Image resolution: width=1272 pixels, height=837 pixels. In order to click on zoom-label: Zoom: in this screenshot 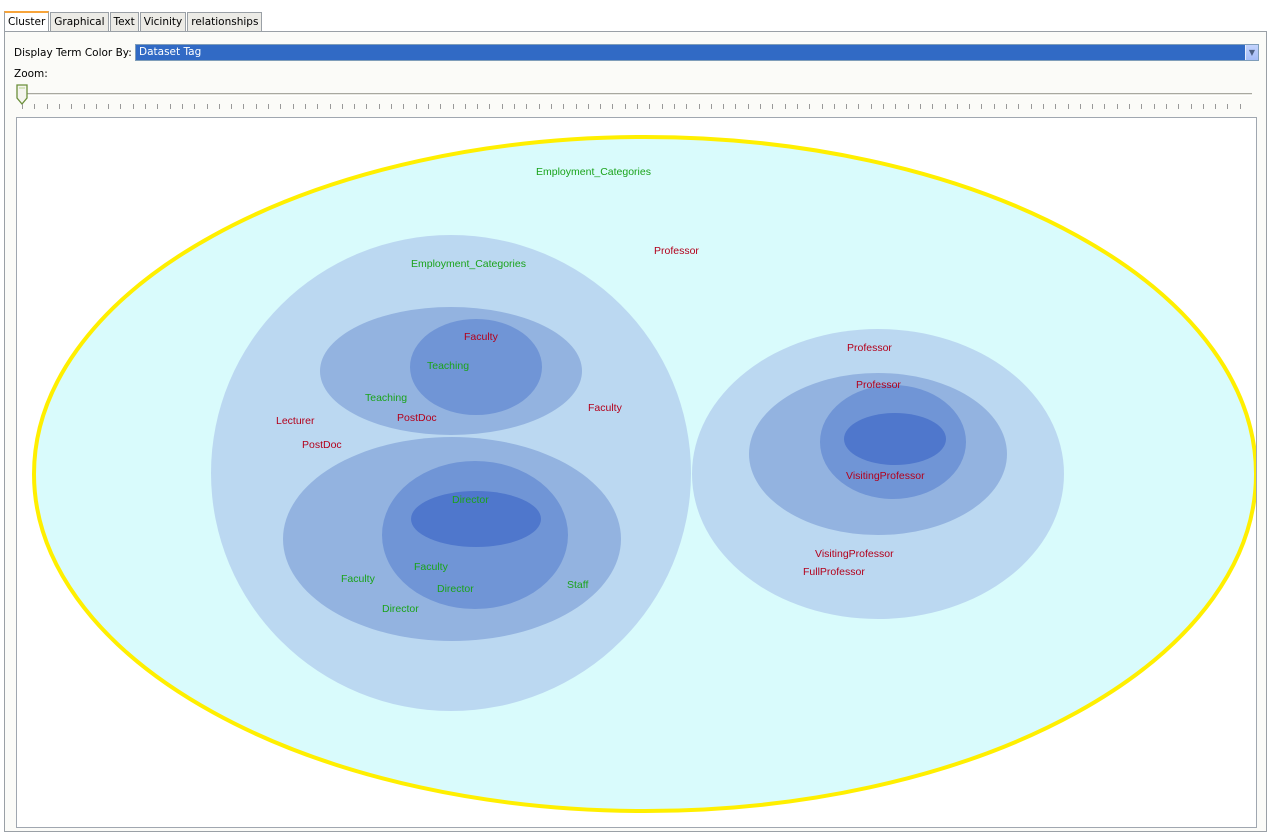, I will do `click(31, 74)`.